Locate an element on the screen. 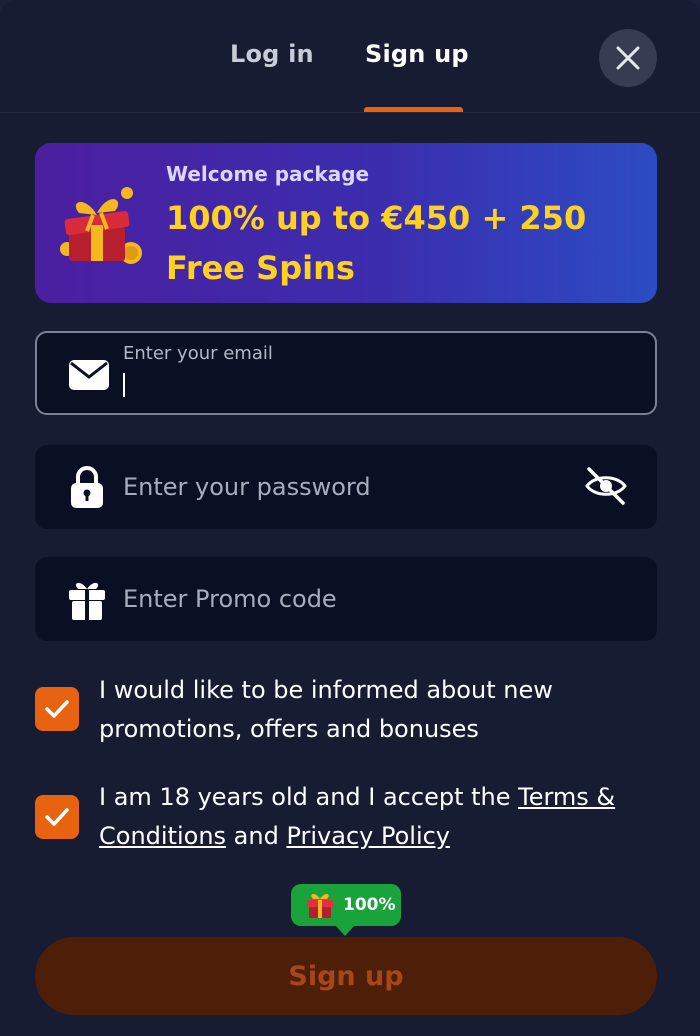 The height and width of the screenshot is (1036, 700). password-placeholder: Enter your password is located at coordinates (247, 487).